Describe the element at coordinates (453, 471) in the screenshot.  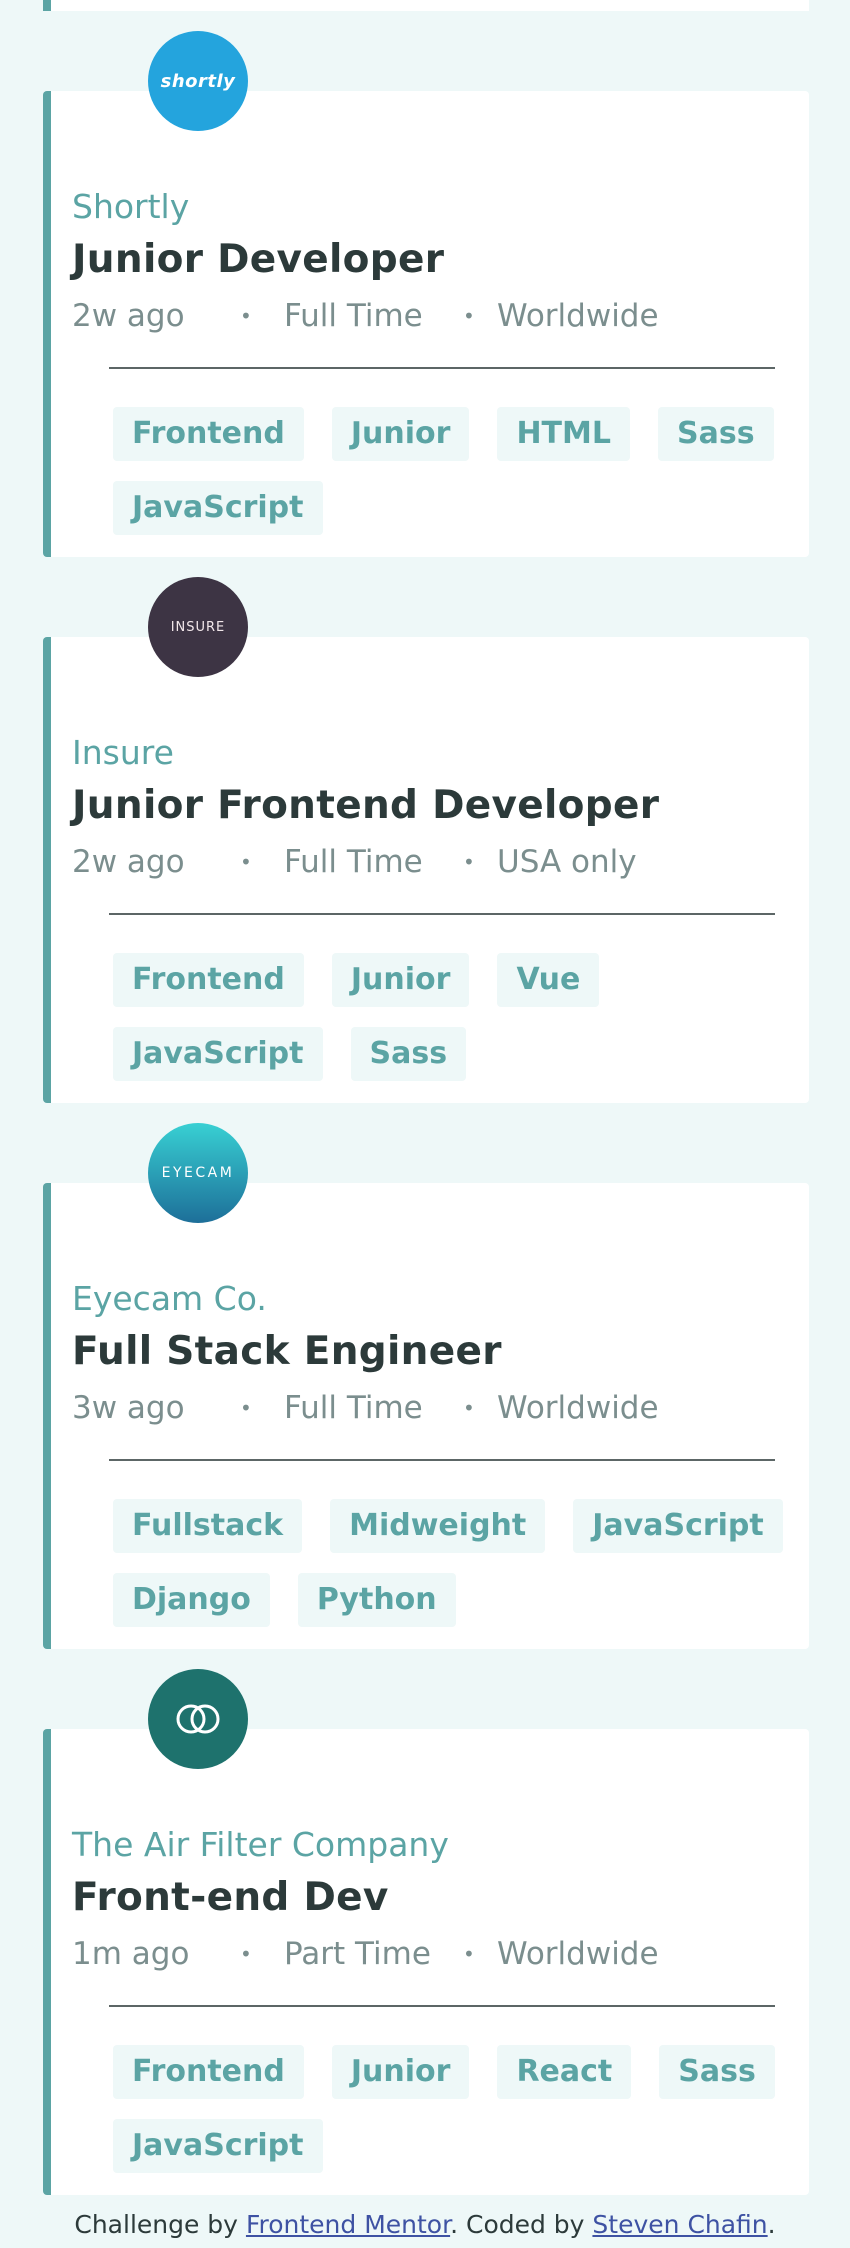
I see `tag-list: Frontend Junior HTML Sass JavaScript` at that location.